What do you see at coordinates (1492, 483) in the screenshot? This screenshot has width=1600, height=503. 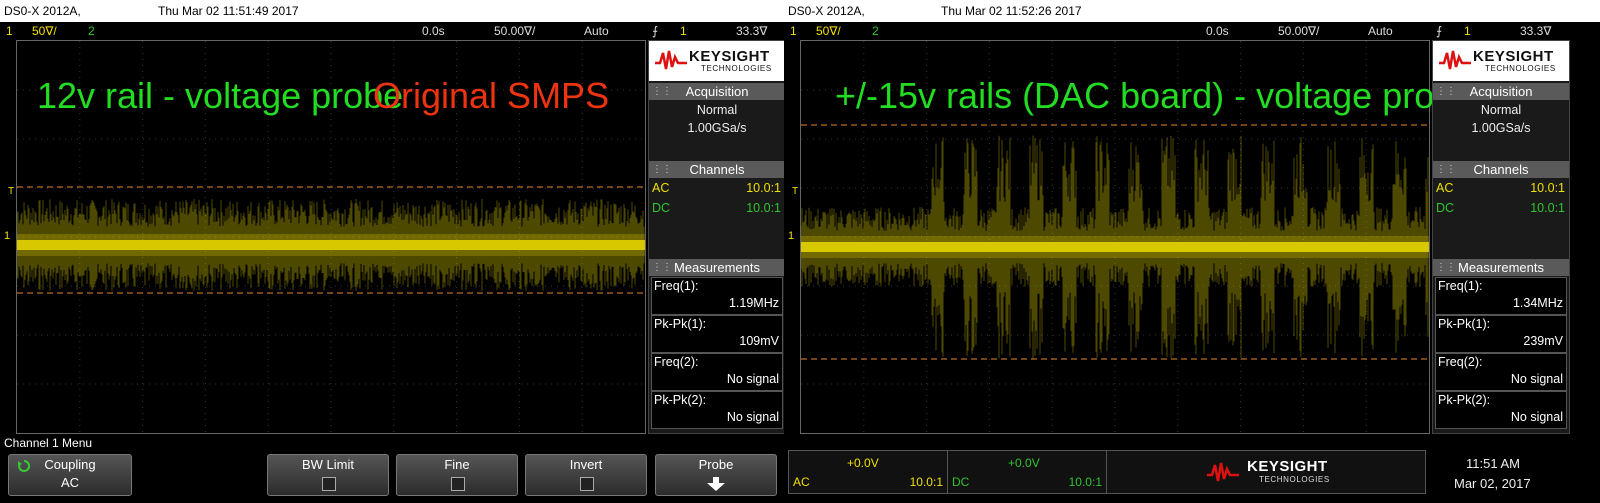 I see `clock-date: Mar 02, 2017` at bounding box center [1492, 483].